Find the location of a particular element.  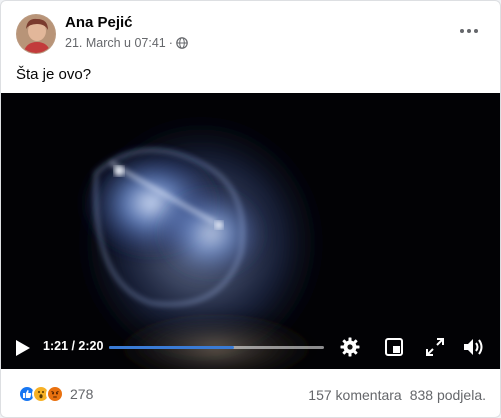

post-timestamp: 21. March u 07:41 is located at coordinates (115, 43).